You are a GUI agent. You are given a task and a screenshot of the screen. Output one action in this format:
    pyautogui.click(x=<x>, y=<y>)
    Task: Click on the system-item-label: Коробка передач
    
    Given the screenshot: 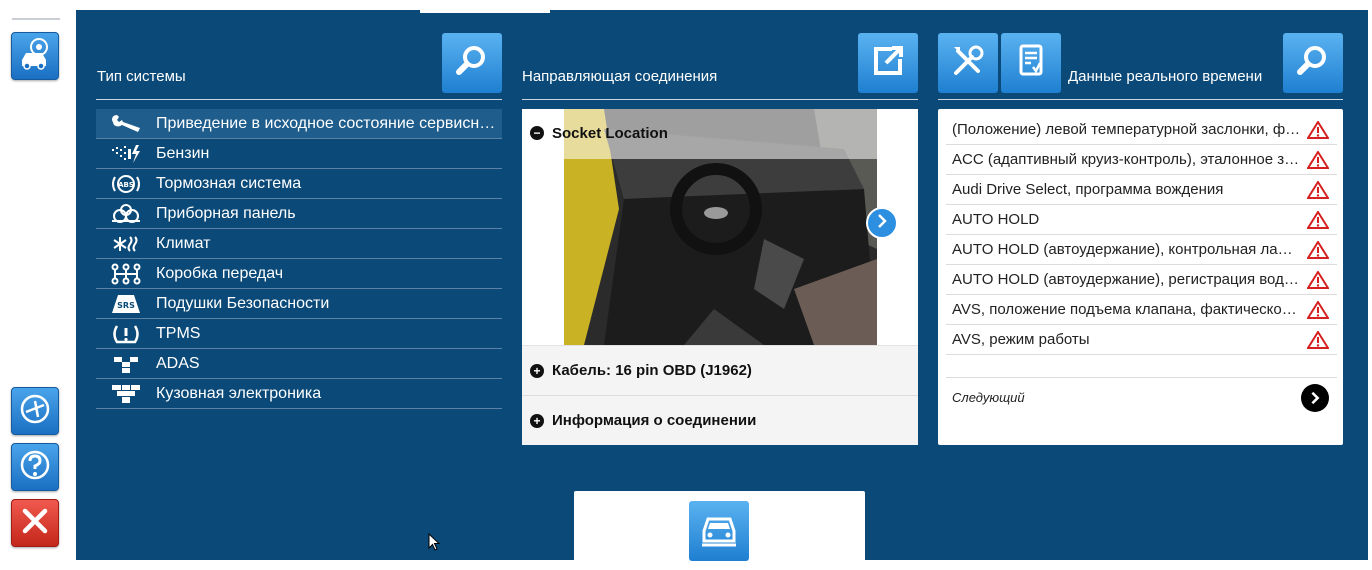 What is the action you would take?
    pyautogui.click(x=220, y=273)
    